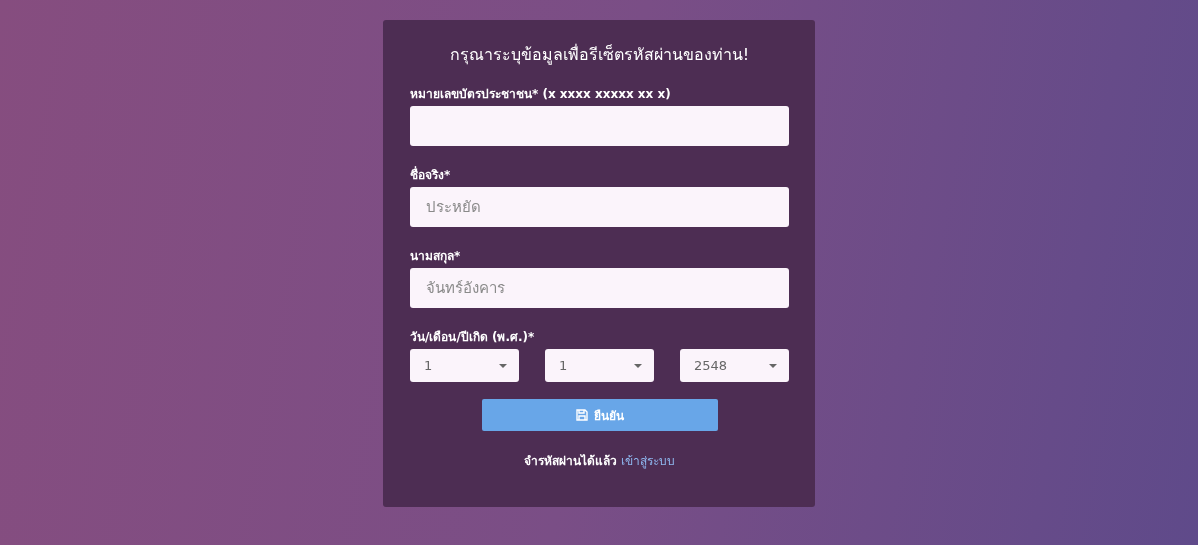  I want to click on login-link: เข้าสู่ระบบ, so click(648, 461).